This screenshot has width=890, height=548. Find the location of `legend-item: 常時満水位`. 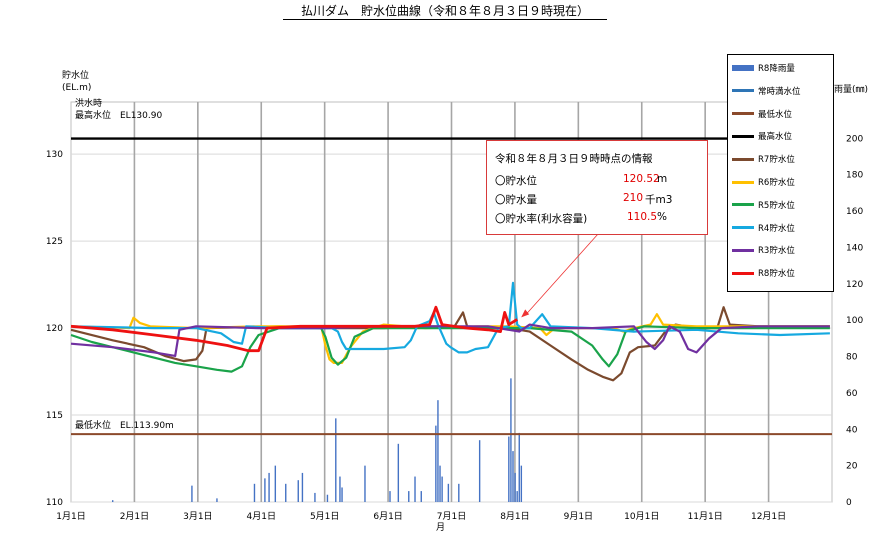

legend-item: 常時満水位 is located at coordinates (766, 91).